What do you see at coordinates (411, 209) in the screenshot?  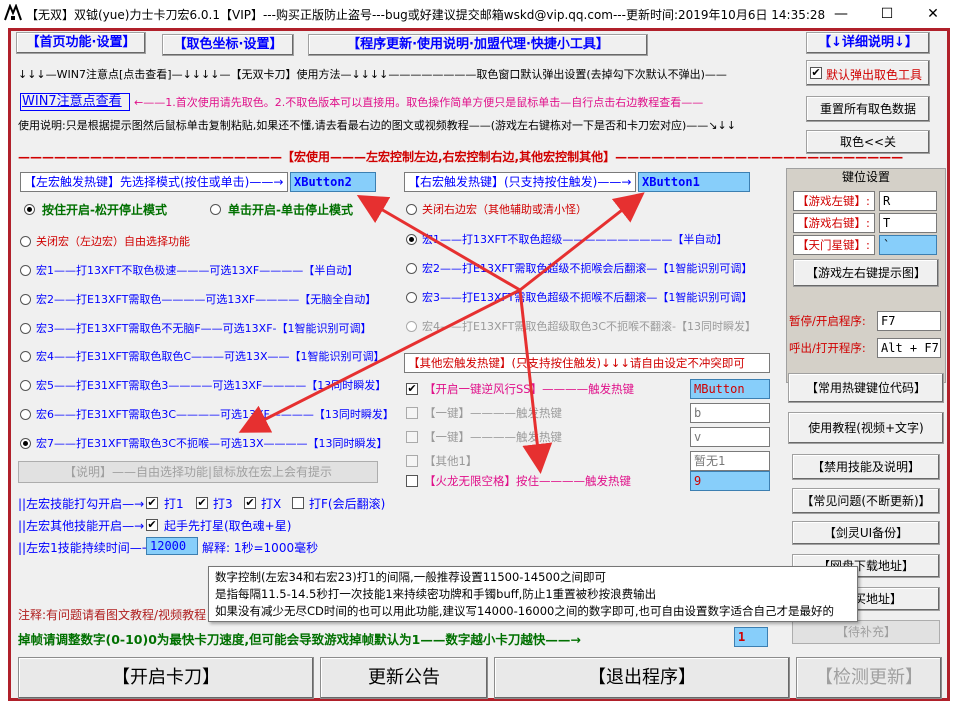 I see `right-macro-0-radio` at bounding box center [411, 209].